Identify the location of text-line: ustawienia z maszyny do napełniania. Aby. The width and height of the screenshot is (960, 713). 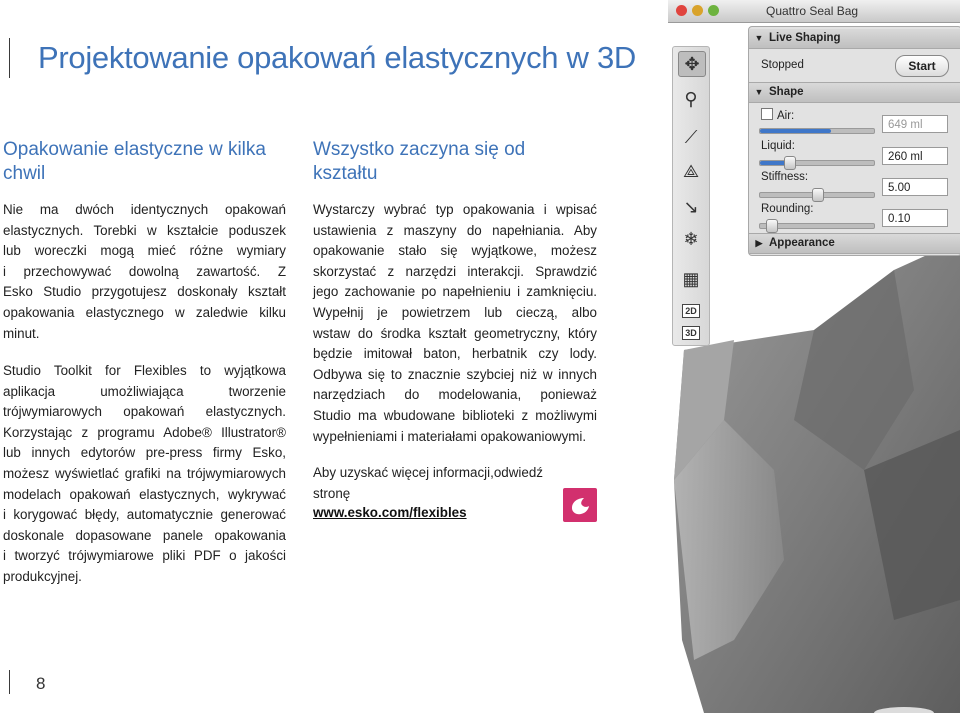
(455, 230).